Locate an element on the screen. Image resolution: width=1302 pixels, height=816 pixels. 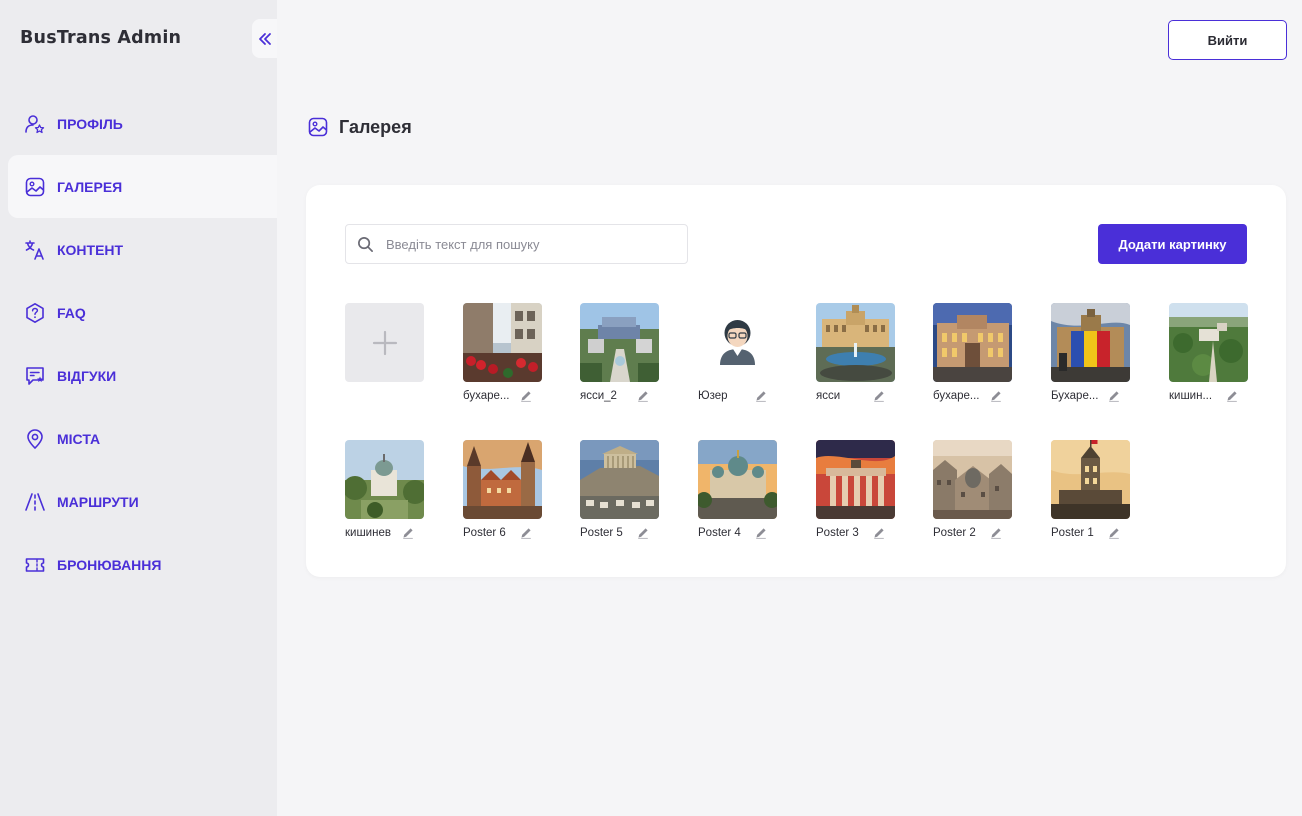
gallery-item: Юзер is located at coordinates (737, 353).